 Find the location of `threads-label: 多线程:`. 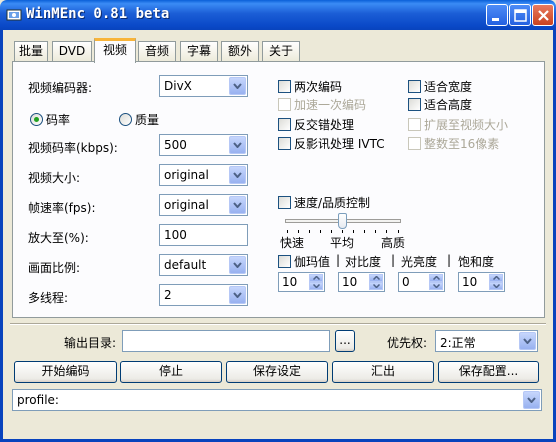

threads-label: 多线程: is located at coordinates (48, 298).